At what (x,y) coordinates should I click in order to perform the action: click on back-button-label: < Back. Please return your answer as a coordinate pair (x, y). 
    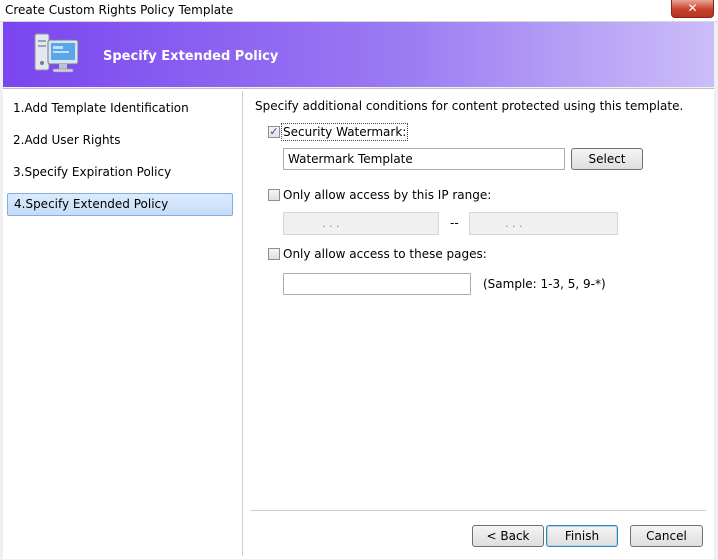
    Looking at the image, I should click on (508, 536).